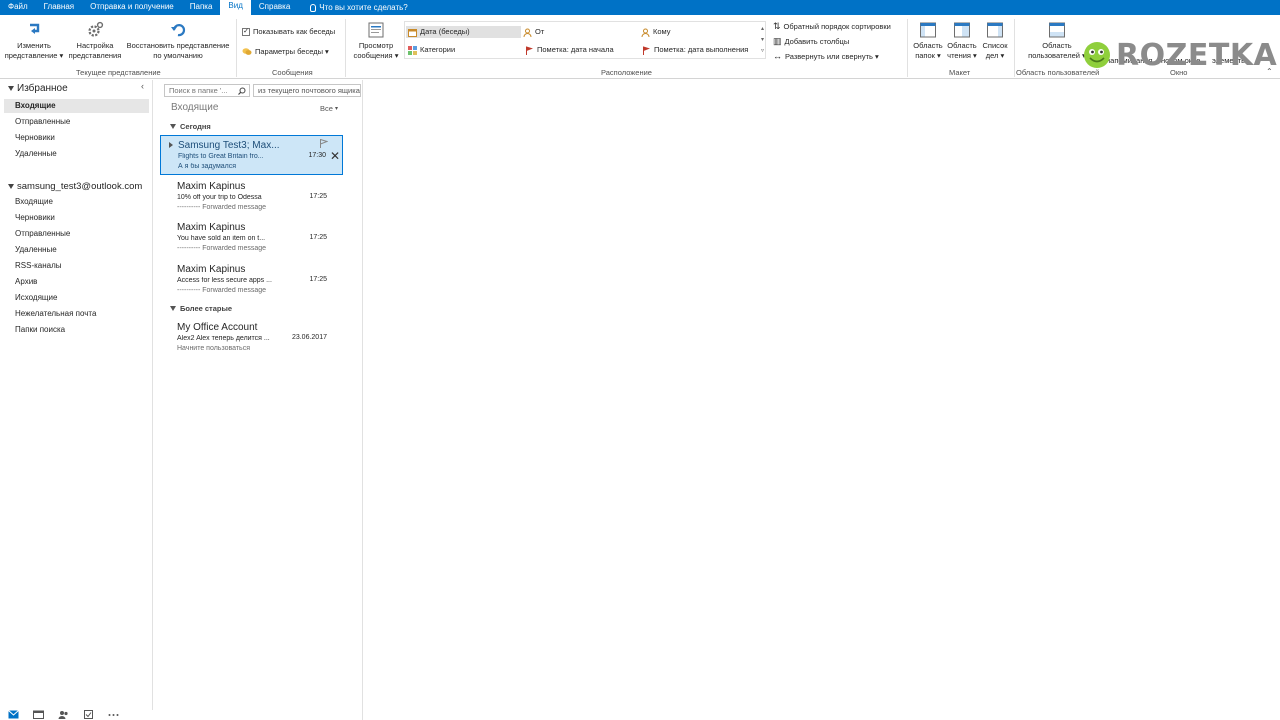  What do you see at coordinates (36, 249) in the screenshot?
I see `folder-deleted: Удаленные` at bounding box center [36, 249].